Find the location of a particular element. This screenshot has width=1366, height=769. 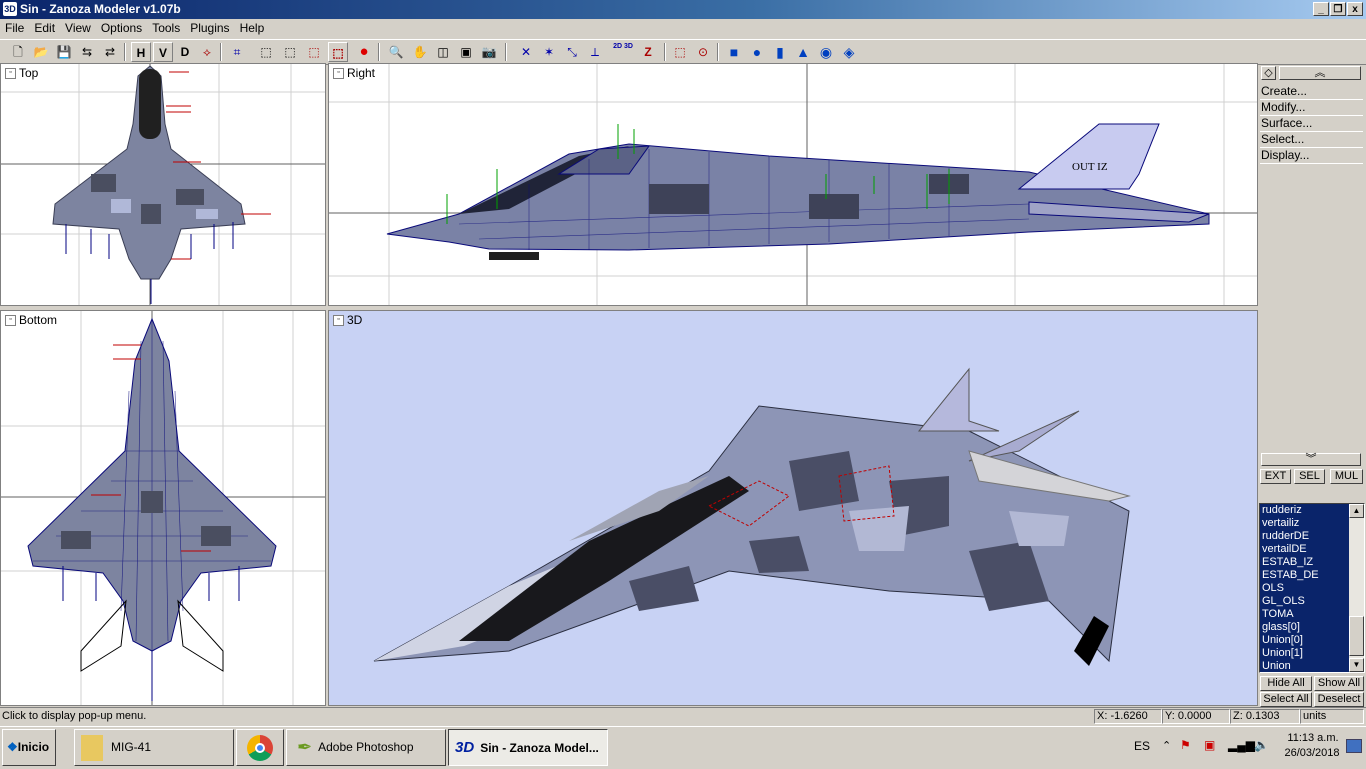

menu-tools: Tools is located at coordinates (166, 27).